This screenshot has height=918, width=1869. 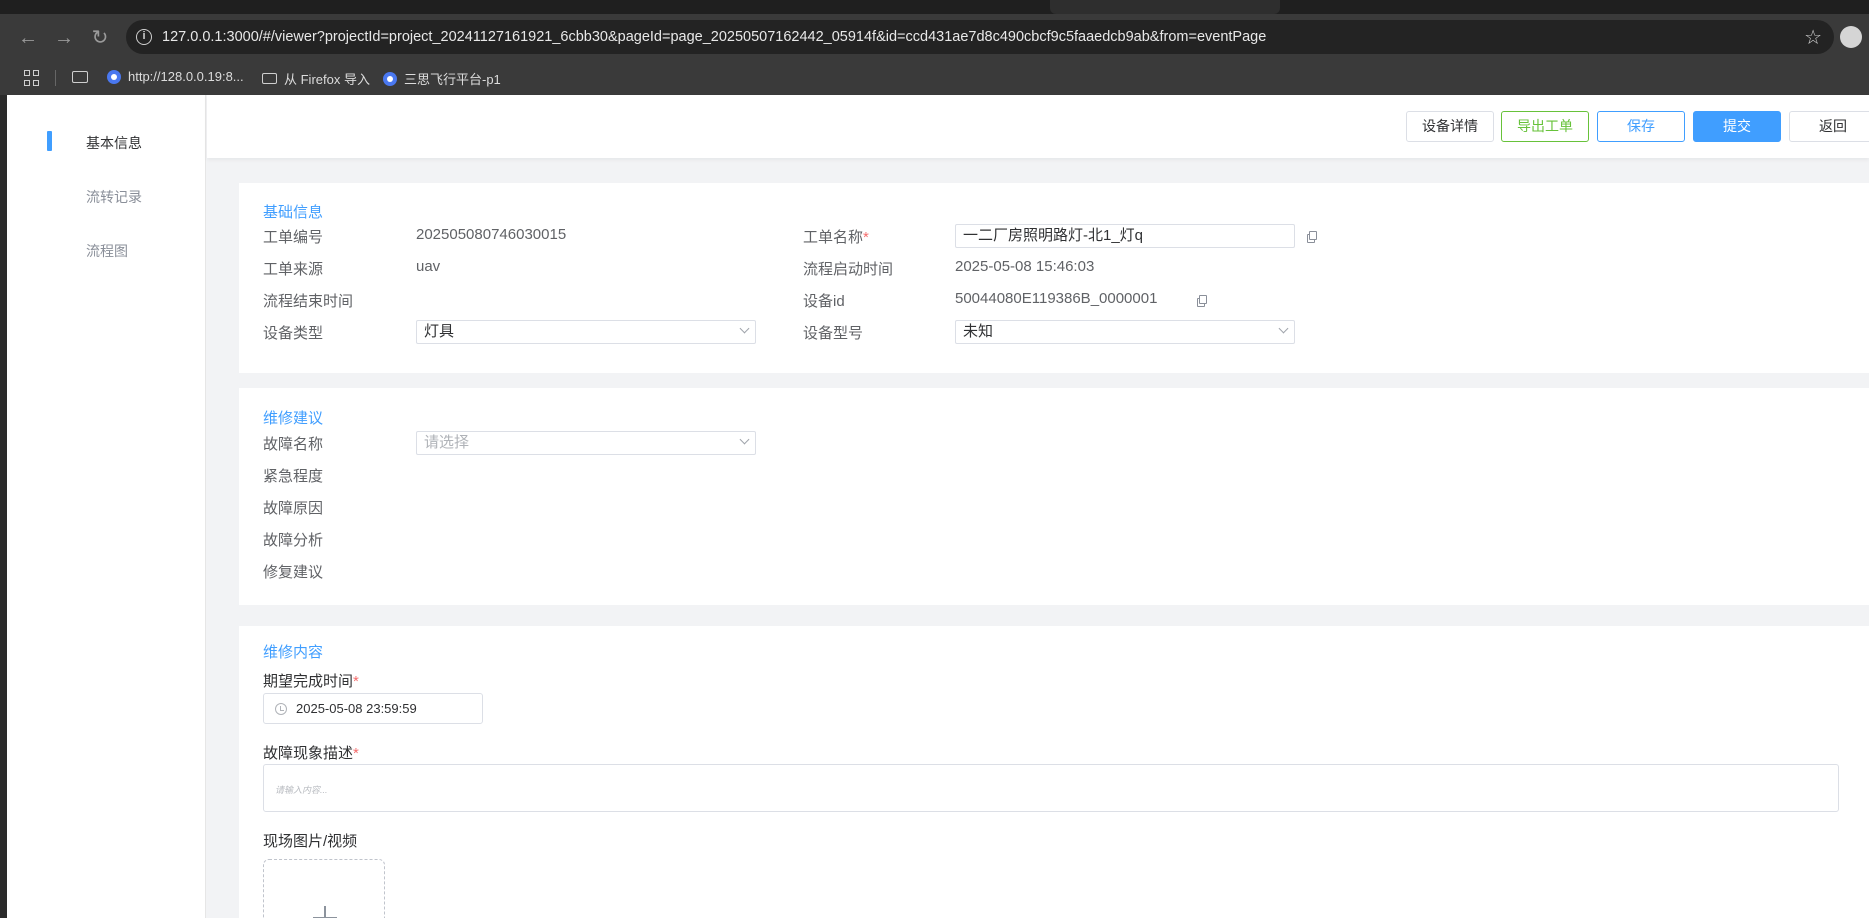 I want to click on expected-time-label-text: 期望完成时间, so click(x=308, y=681).